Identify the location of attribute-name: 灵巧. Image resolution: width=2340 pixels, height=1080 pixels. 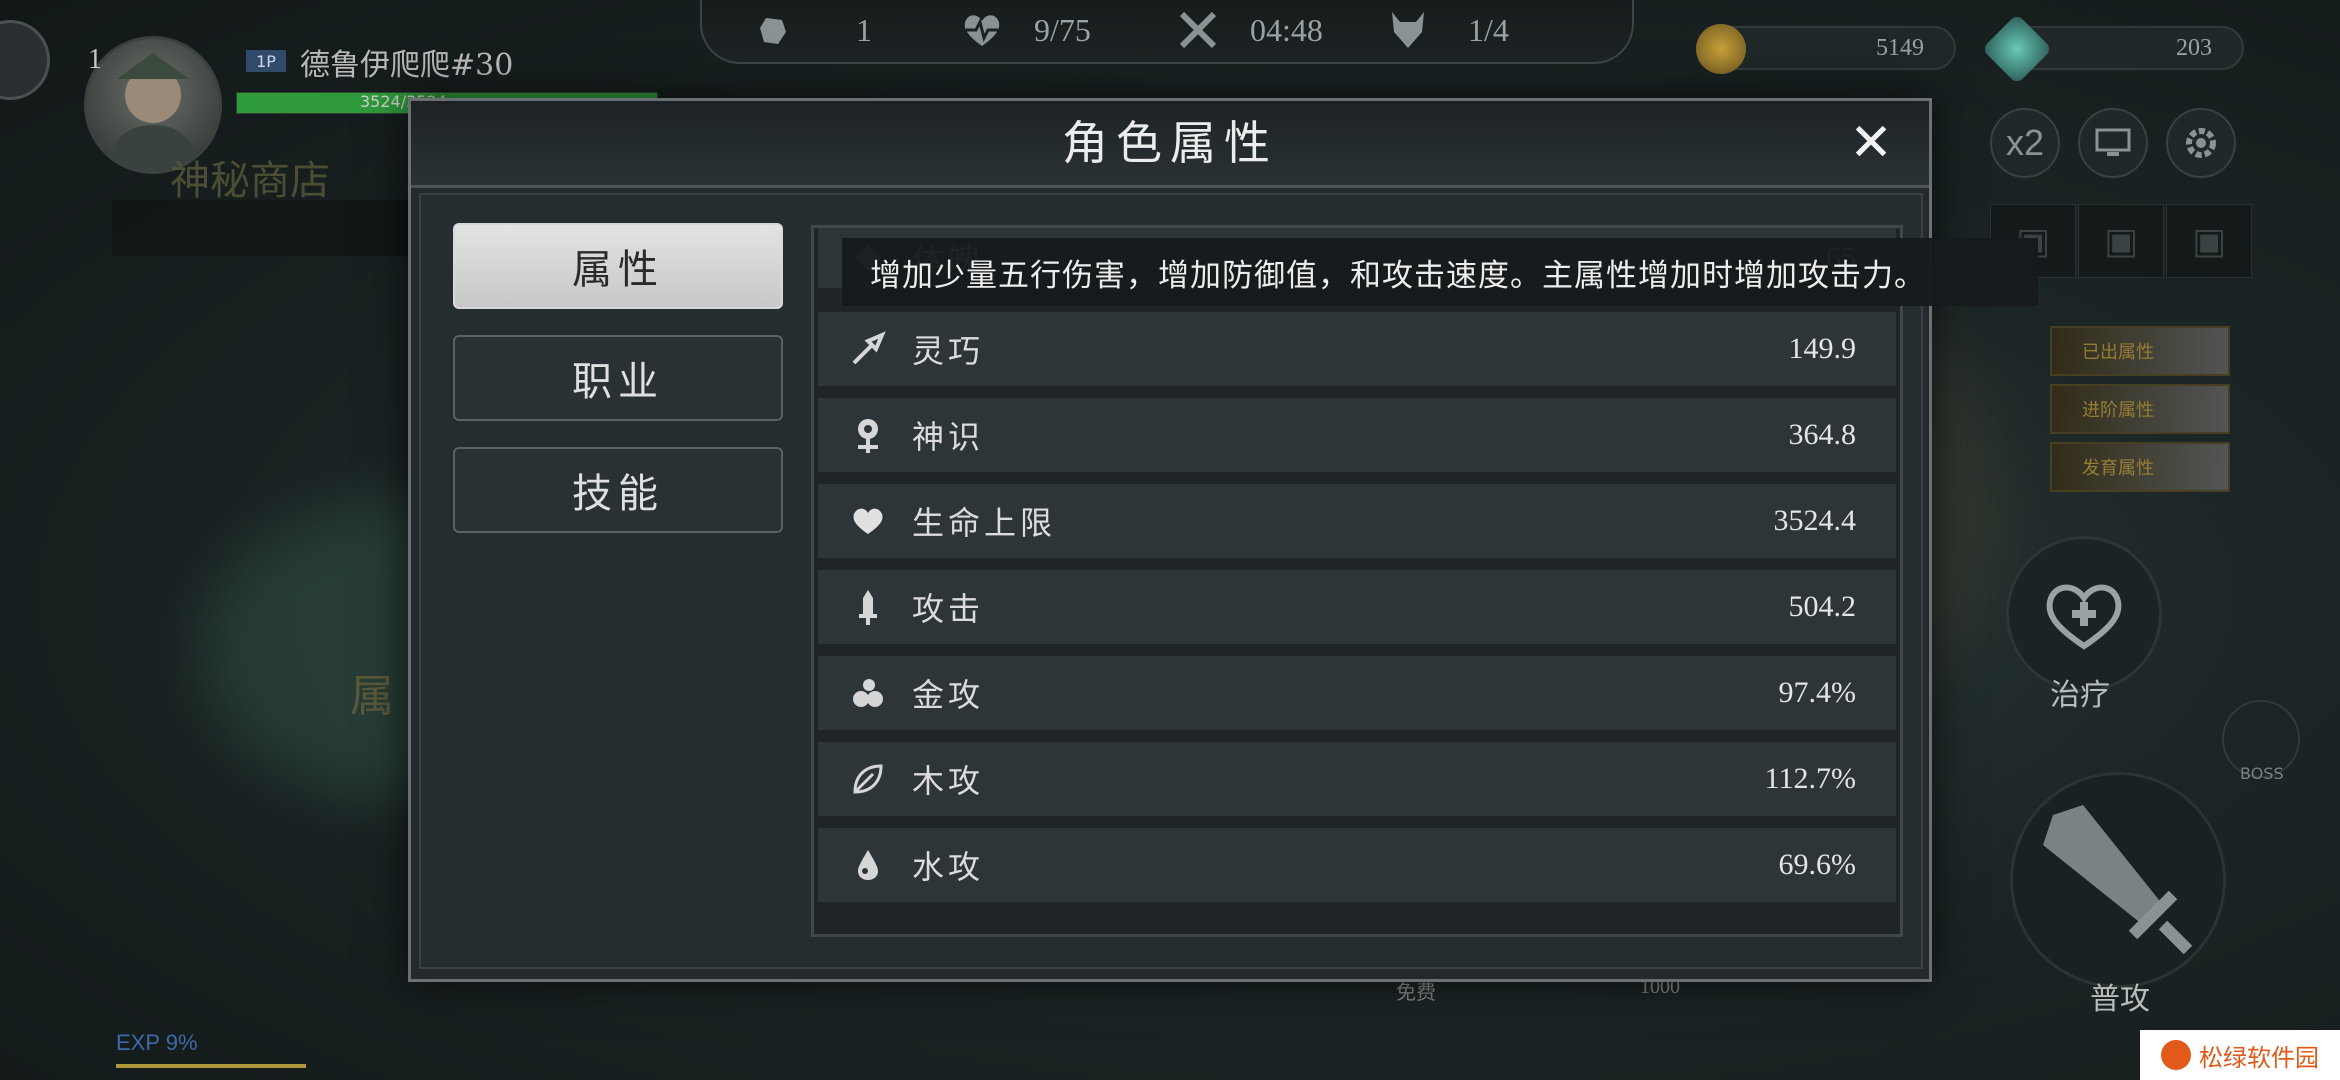
(948, 351).